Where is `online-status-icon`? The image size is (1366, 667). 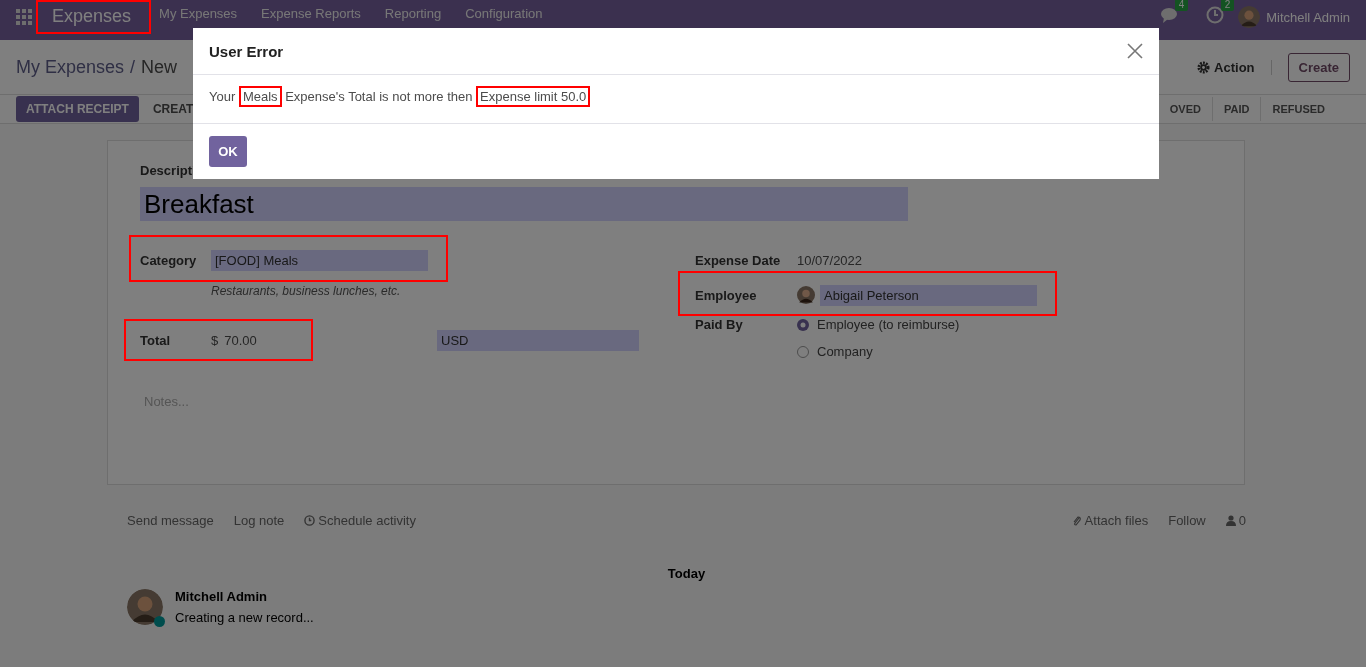 online-status-icon is located at coordinates (159, 621).